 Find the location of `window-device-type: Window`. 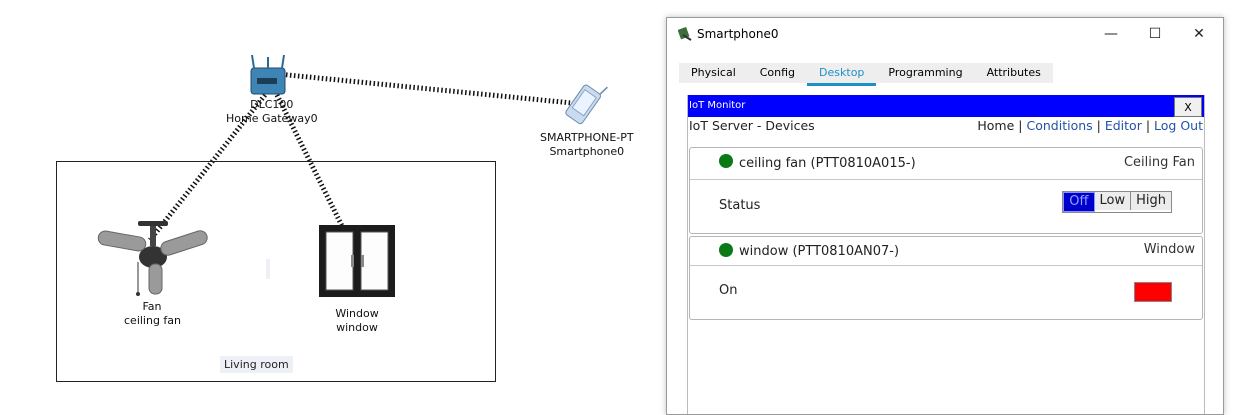

window-device-type: Window is located at coordinates (357, 313).